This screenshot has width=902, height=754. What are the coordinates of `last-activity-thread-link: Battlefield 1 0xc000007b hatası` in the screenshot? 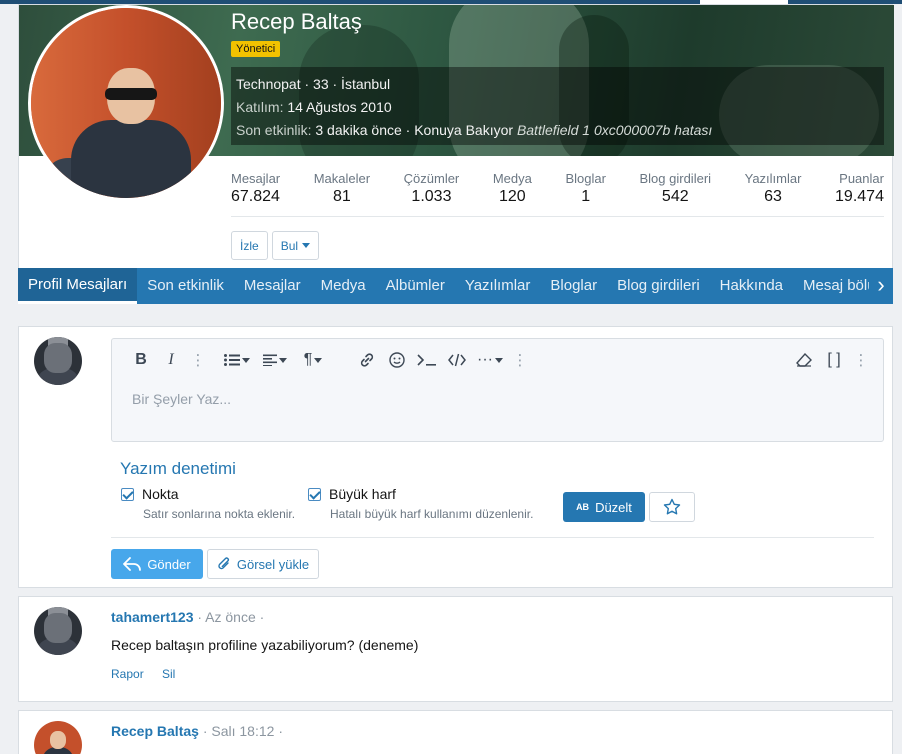 It's located at (614, 130).